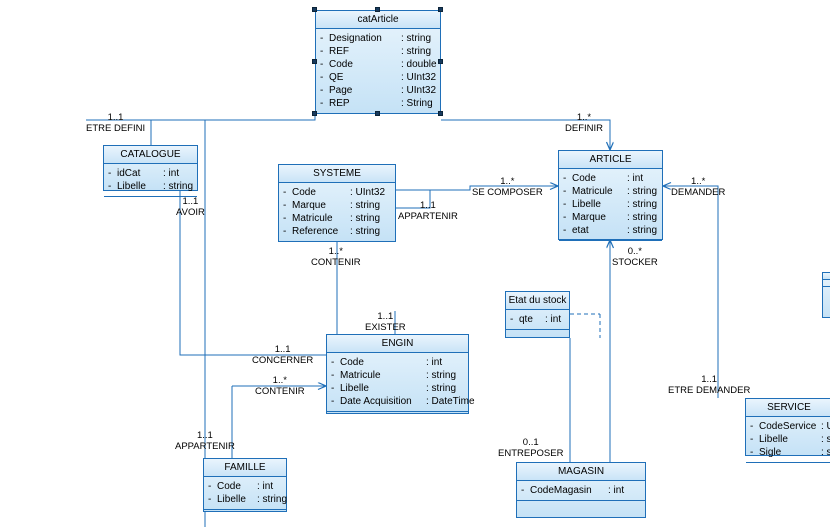  I want to click on attribute-name: Matricule, so click(312, 218).